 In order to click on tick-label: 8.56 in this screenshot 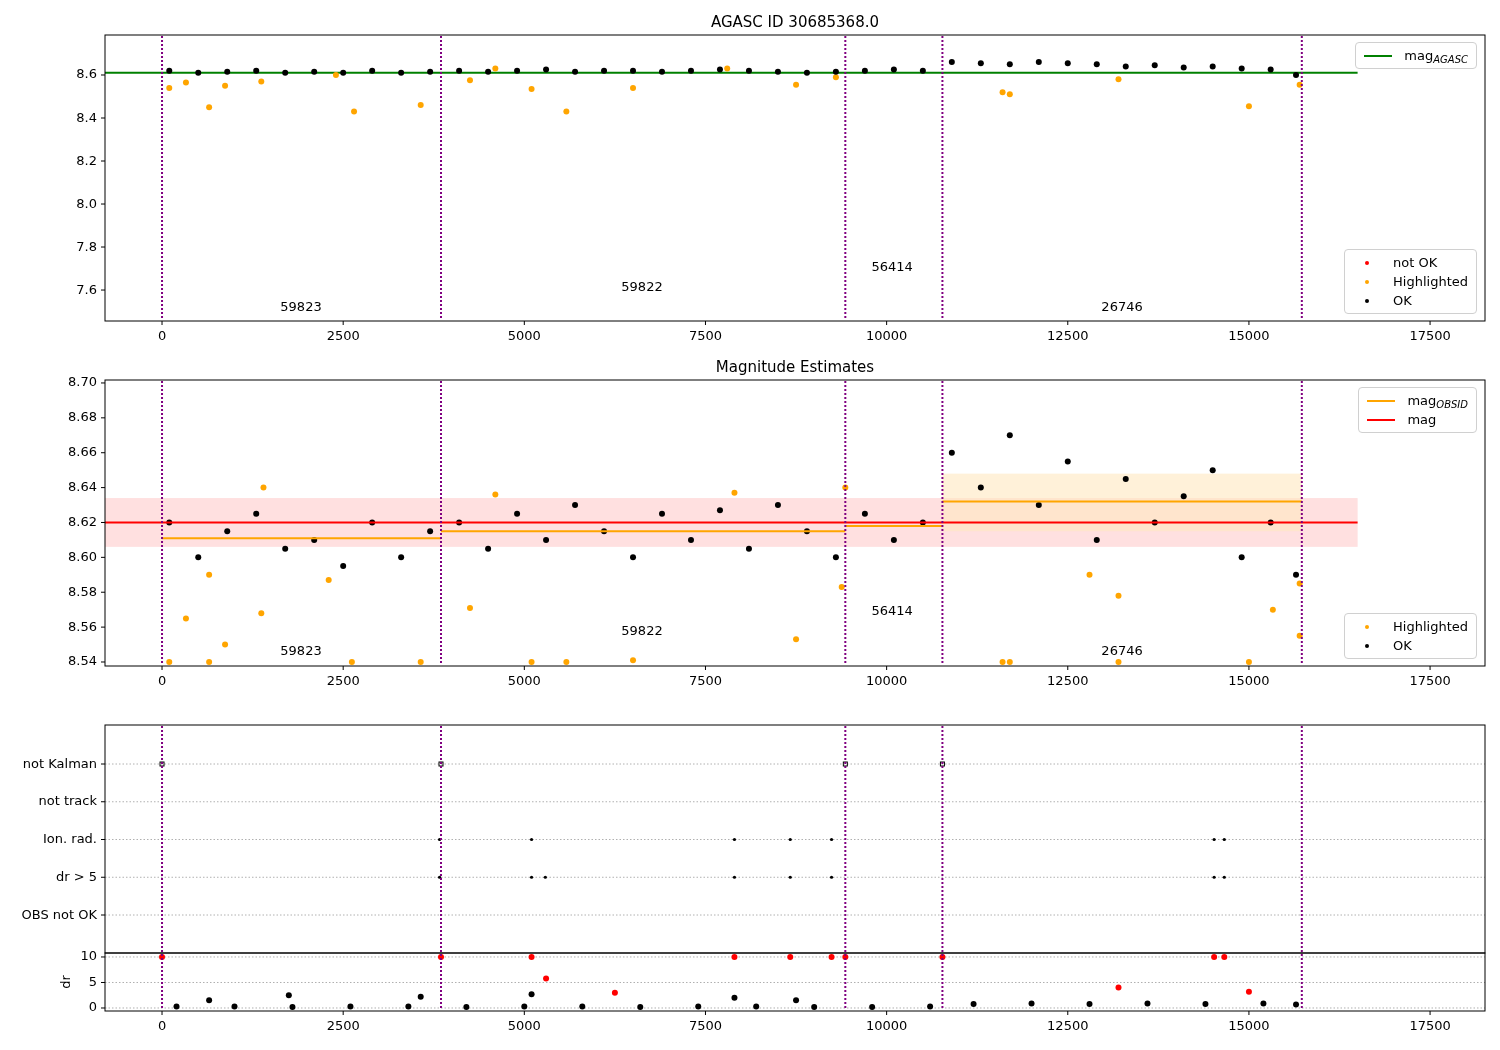, I will do `click(82, 626)`.